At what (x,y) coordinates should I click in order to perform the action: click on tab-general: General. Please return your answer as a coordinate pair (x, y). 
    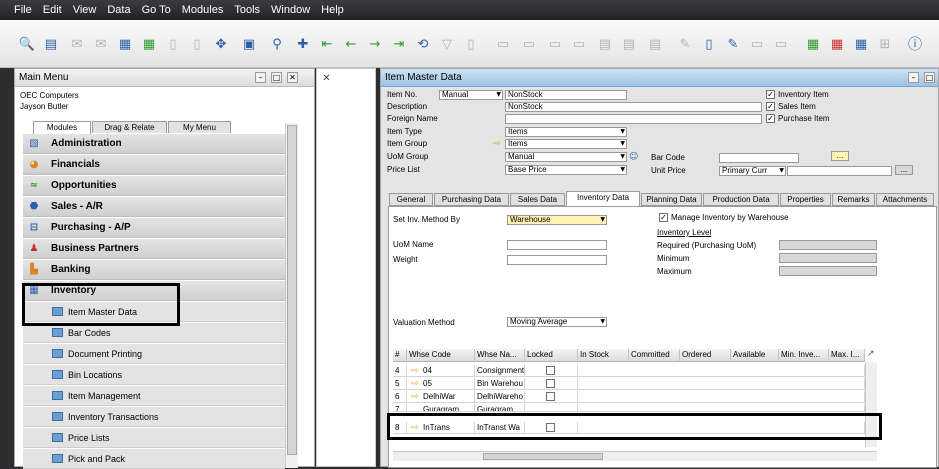
    Looking at the image, I should click on (411, 199).